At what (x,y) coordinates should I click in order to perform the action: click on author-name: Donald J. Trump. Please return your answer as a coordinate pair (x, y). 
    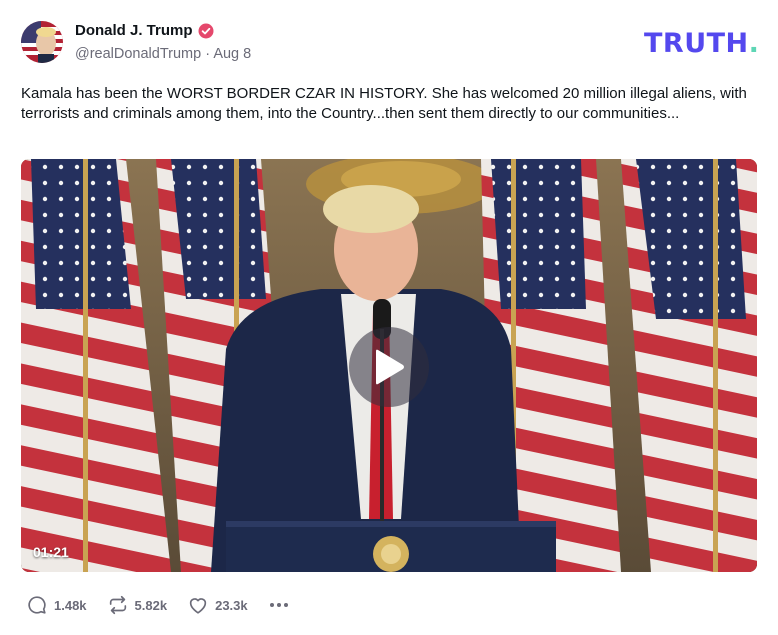
    Looking at the image, I should click on (134, 30).